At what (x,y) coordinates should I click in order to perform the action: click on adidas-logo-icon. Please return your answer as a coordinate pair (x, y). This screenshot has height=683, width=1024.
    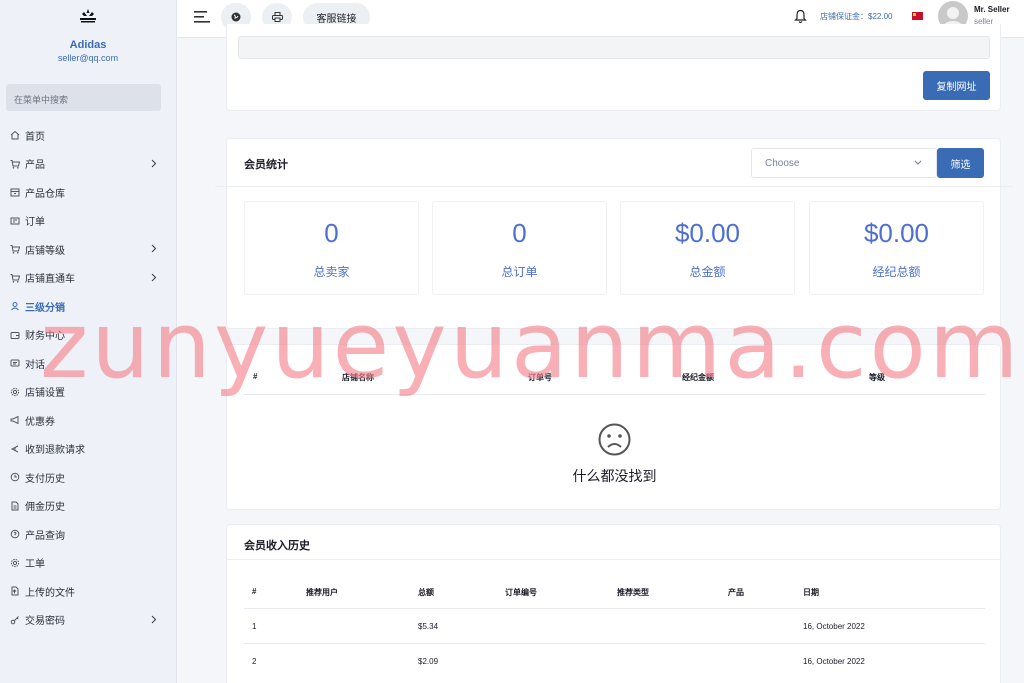
    Looking at the image, I should click on (88, 16).